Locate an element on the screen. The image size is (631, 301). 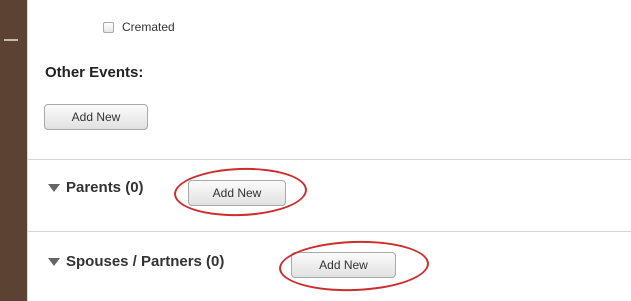
sidebar-edge is located at coordinates (13, 150).